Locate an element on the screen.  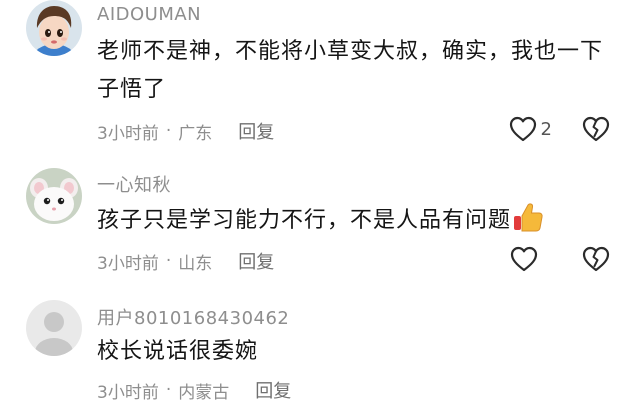
comment-meta: 3小时前 · 广东 回复 is located at coordinates (185, 131).